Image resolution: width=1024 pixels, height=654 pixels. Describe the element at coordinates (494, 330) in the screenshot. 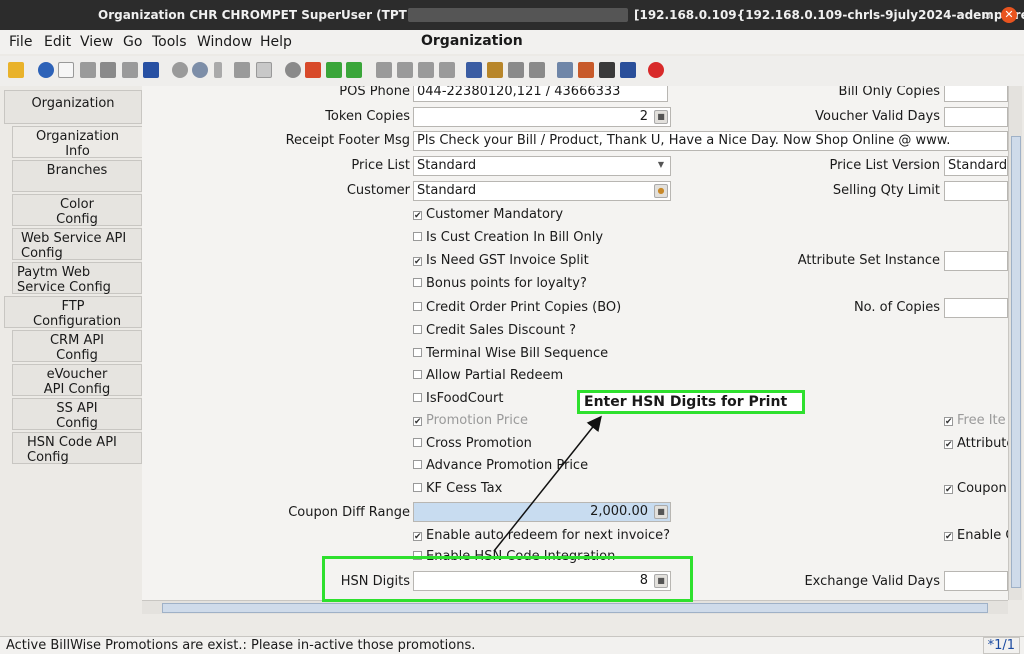

I see `credit-sales-discount-checkbox: Credit Sales Discount ?` at that location.